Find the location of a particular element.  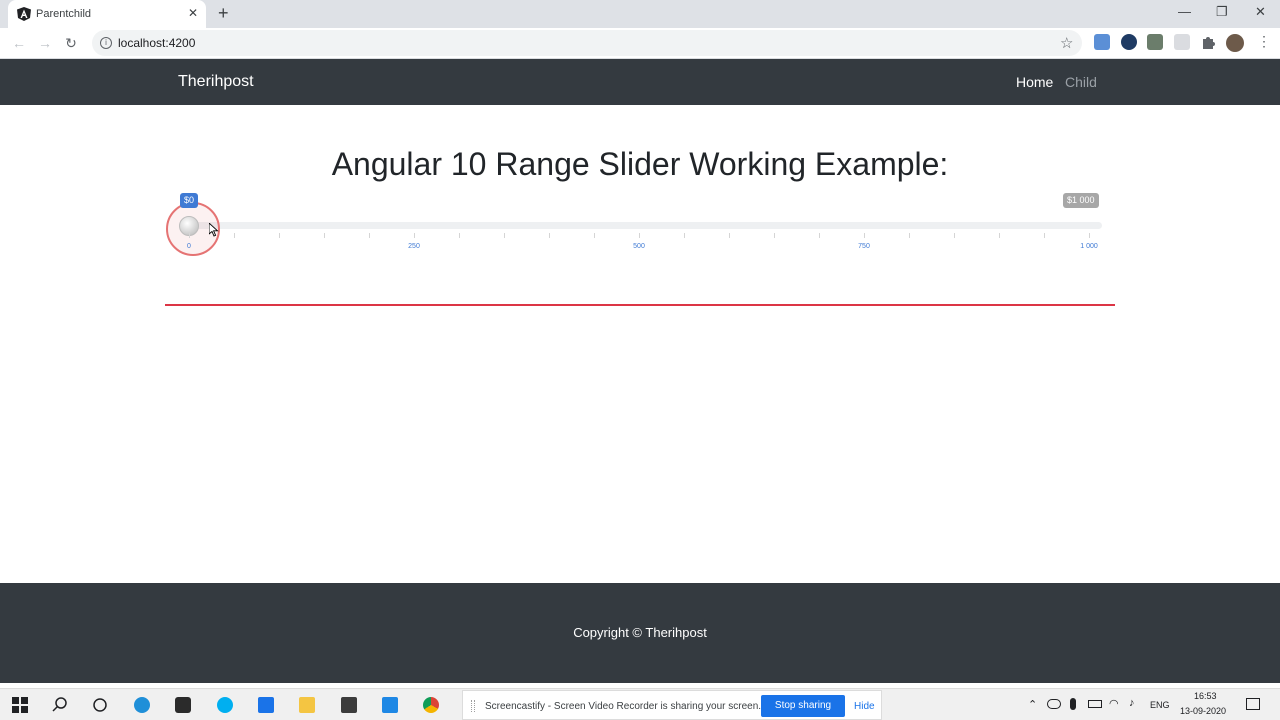

browser-toolbar: ← → ↻ i localhost:4200 ☆ is located at coordinates (640, 43).